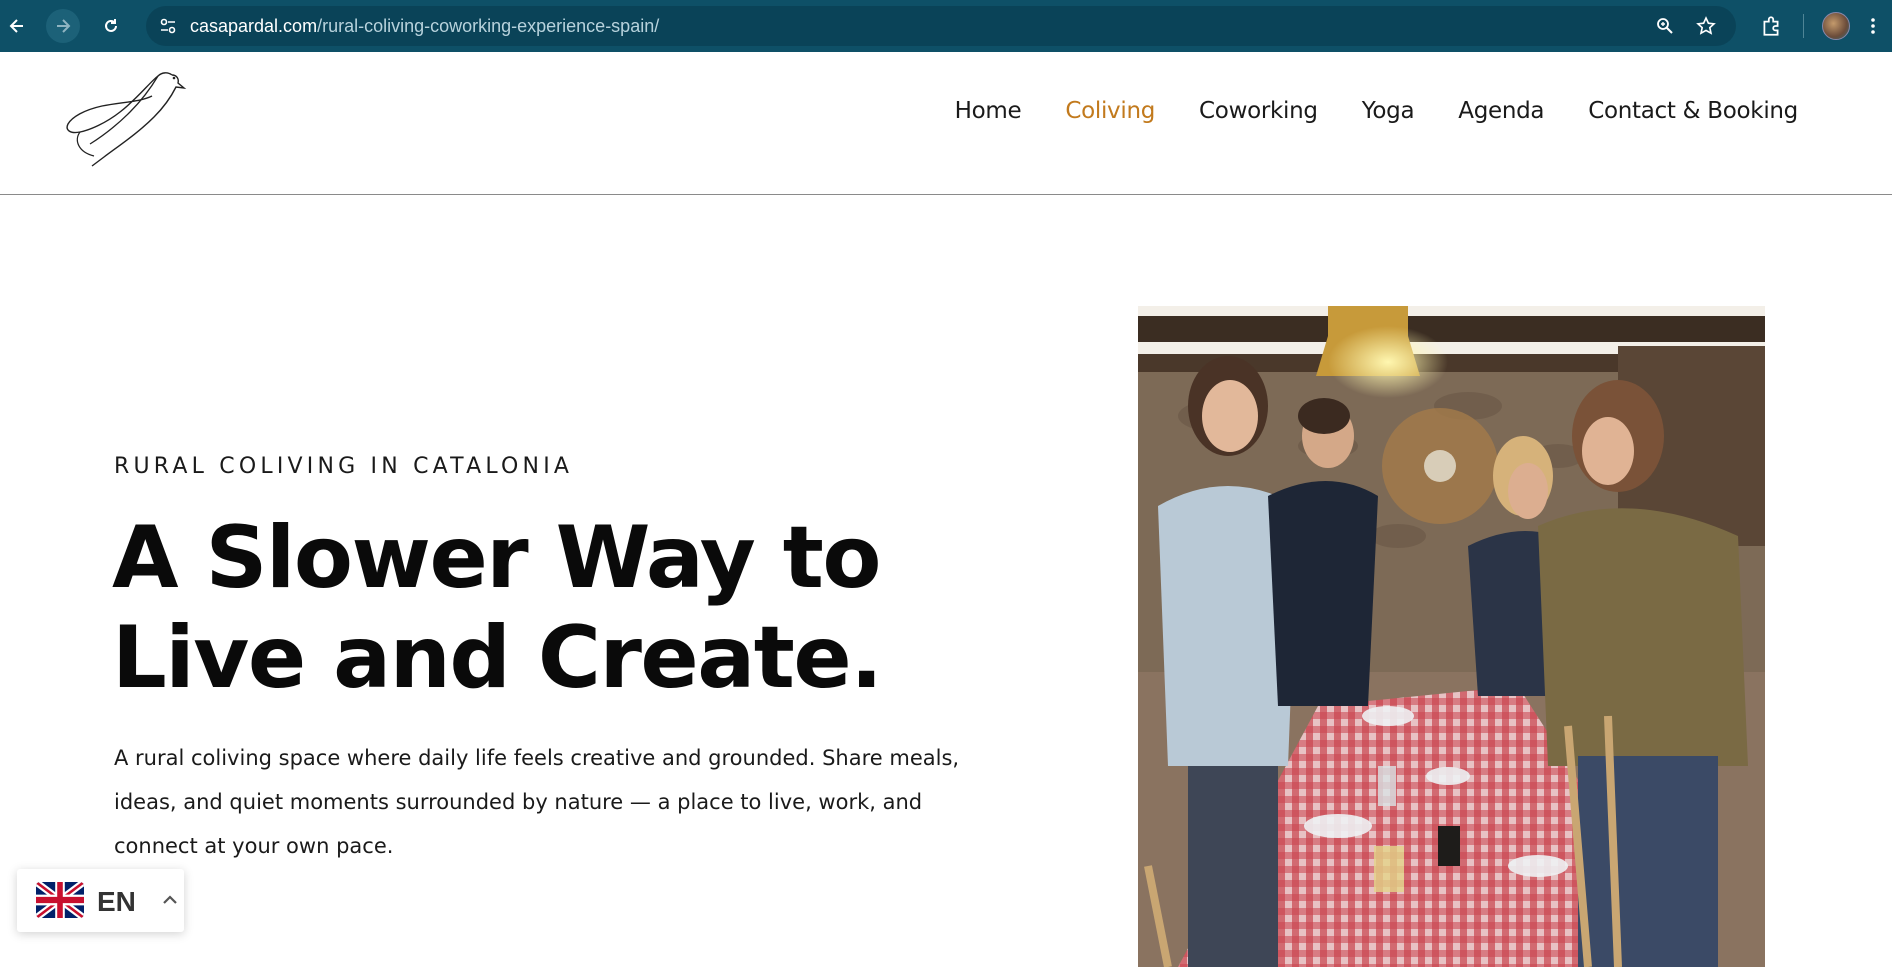 This screenshot has height=967, width=1892. Describe the element at coordinates (497, 558) in the screenshot. I see `hero-title-line-1: A Slower Way to` at that location.